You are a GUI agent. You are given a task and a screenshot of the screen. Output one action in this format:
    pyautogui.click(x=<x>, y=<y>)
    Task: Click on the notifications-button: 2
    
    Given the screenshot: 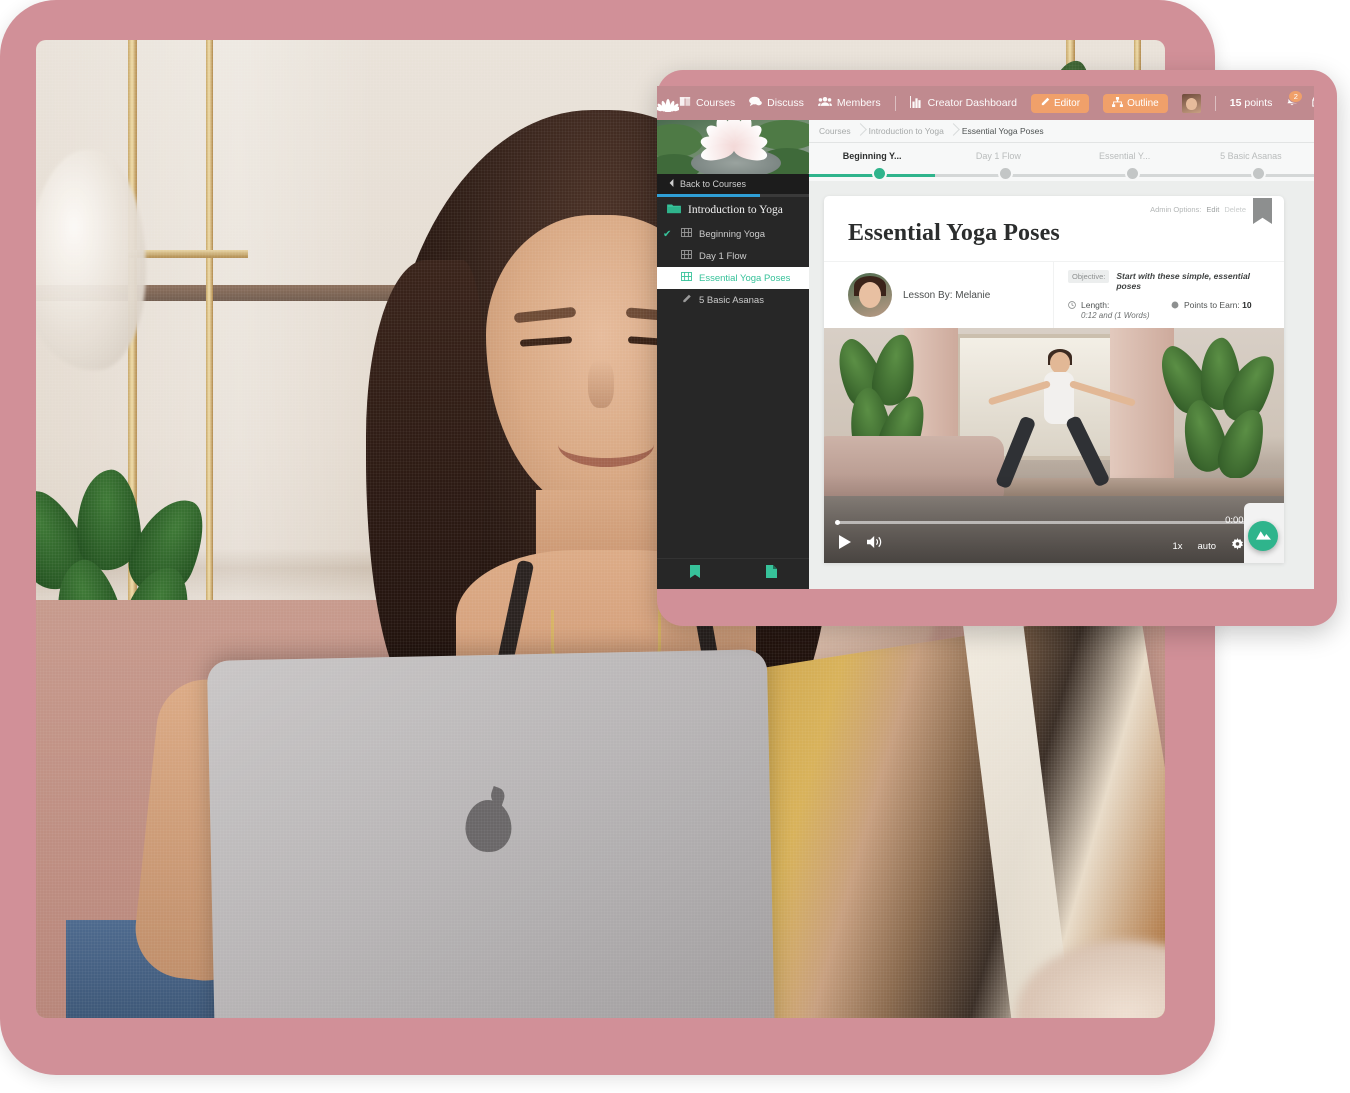 What is the action you would take?
    pyautogui.click(x=1295, y=101)
    